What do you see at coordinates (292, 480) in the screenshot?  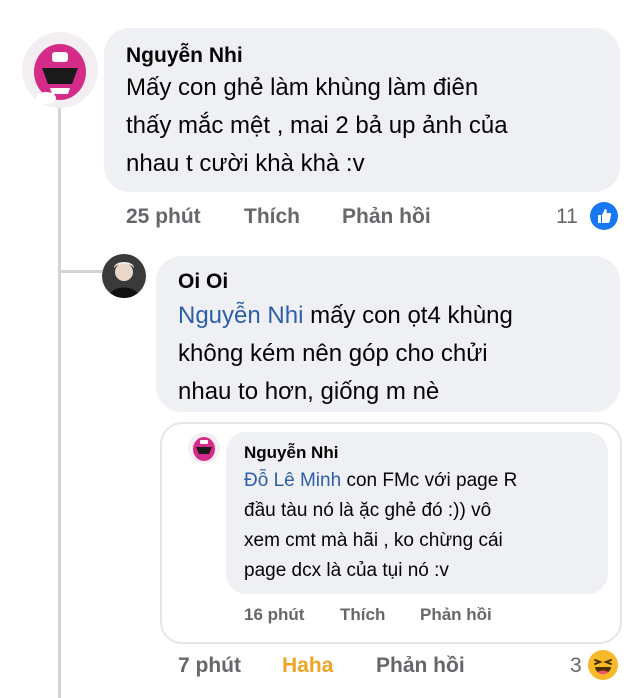 I see `mention-tag: Đỗ Lê Minh` at bounding box center [292, 480].